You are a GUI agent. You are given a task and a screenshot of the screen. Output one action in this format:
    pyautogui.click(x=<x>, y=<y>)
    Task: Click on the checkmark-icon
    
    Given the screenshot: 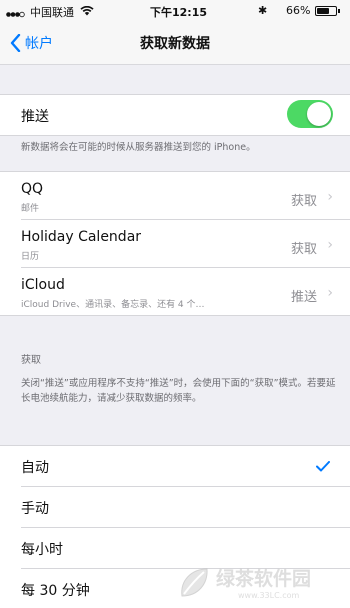 What is the action you would take?
    pyautogui.click(x=323, y=466)
    